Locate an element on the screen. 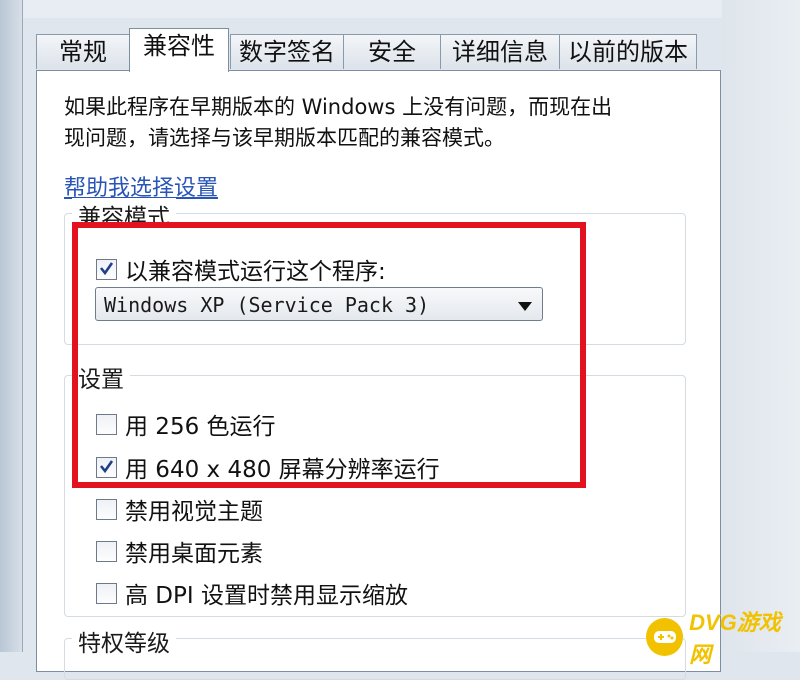 This screenshot has width=800, height=680. disable-desktop-composition-checkbox: 禁用桌面元素 is located at coordinates (179, 551).